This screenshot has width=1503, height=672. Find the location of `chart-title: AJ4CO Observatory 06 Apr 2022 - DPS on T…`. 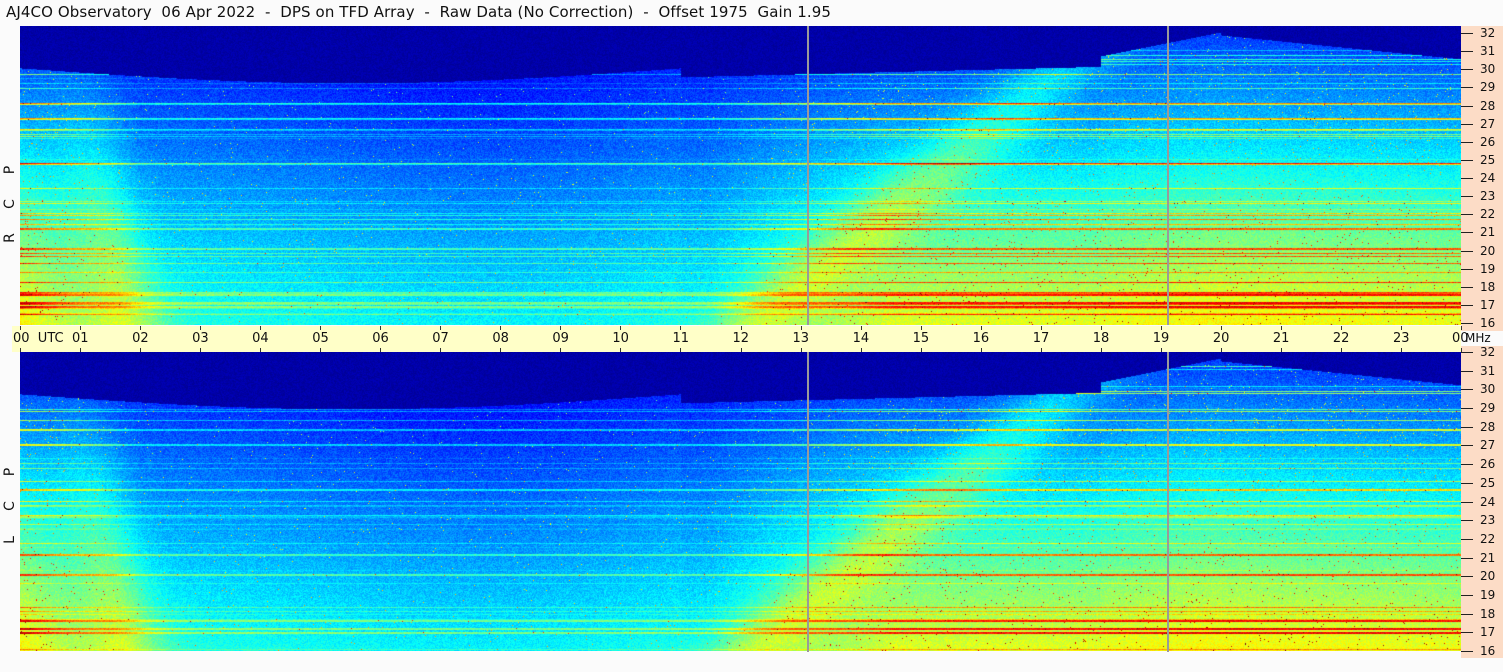

chart-title: AJ4CO Observatory 06 Apr 2022 - DPS on T… is located at coordinates (419, 12).